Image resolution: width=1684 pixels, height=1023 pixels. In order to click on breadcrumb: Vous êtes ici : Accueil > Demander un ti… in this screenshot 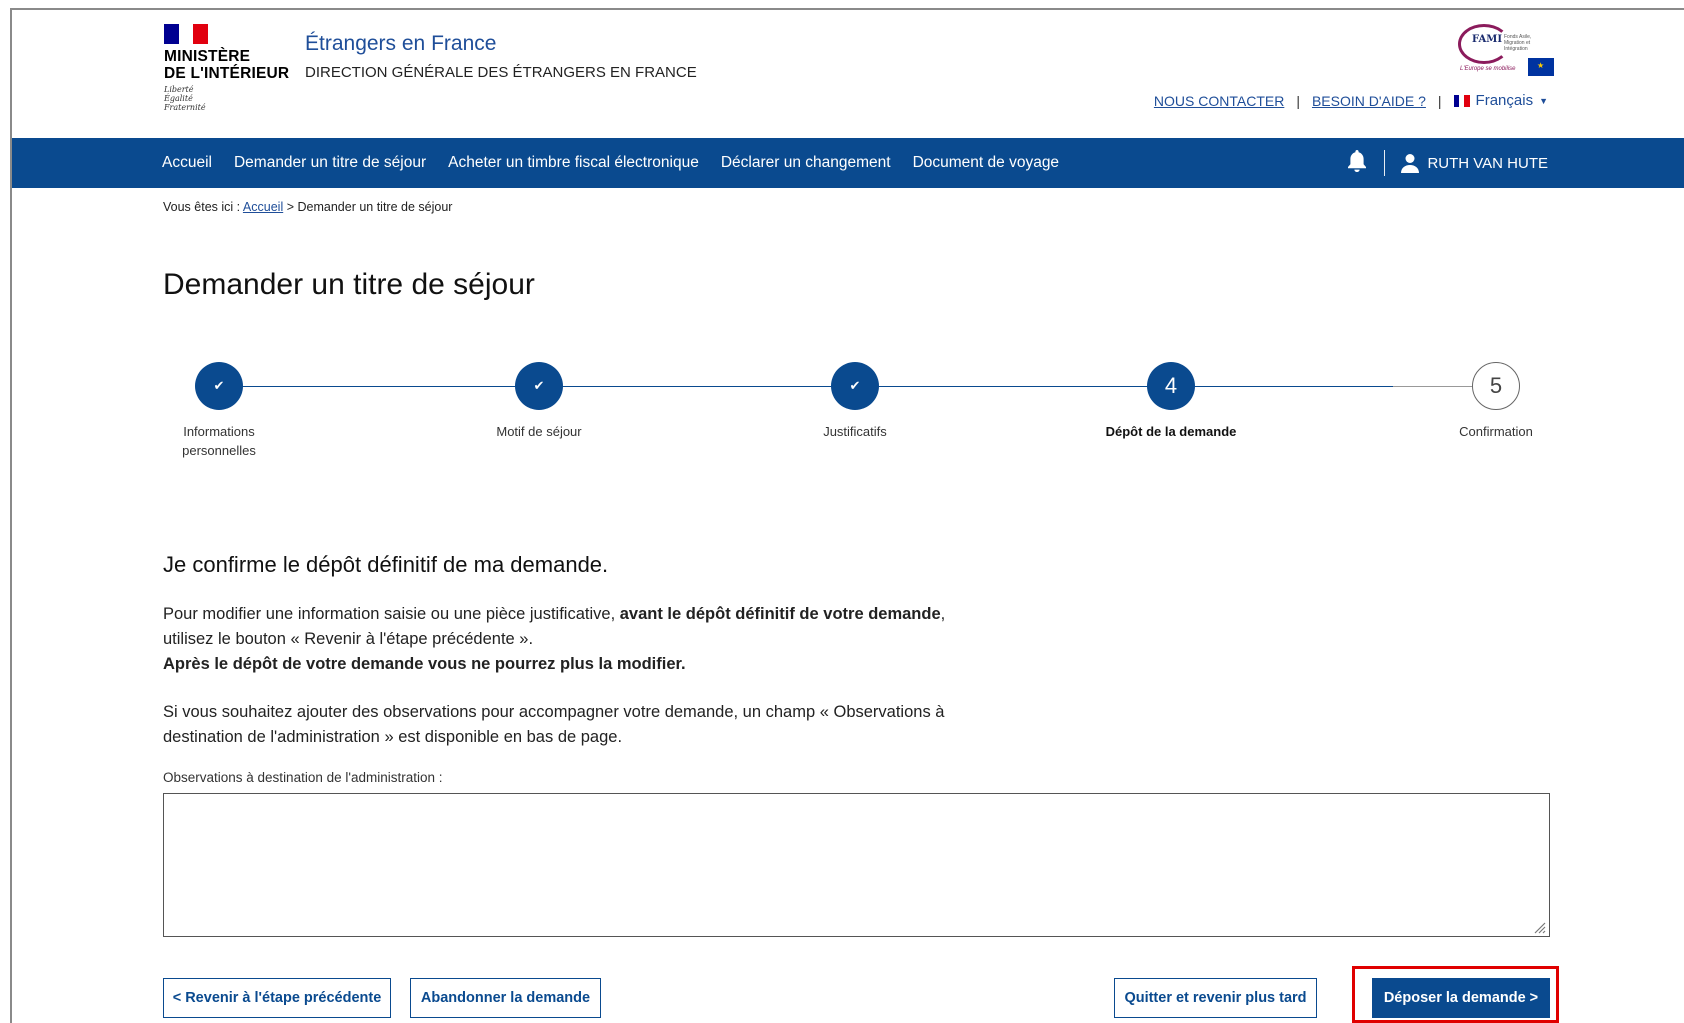, I will do `click(307, 207)`.